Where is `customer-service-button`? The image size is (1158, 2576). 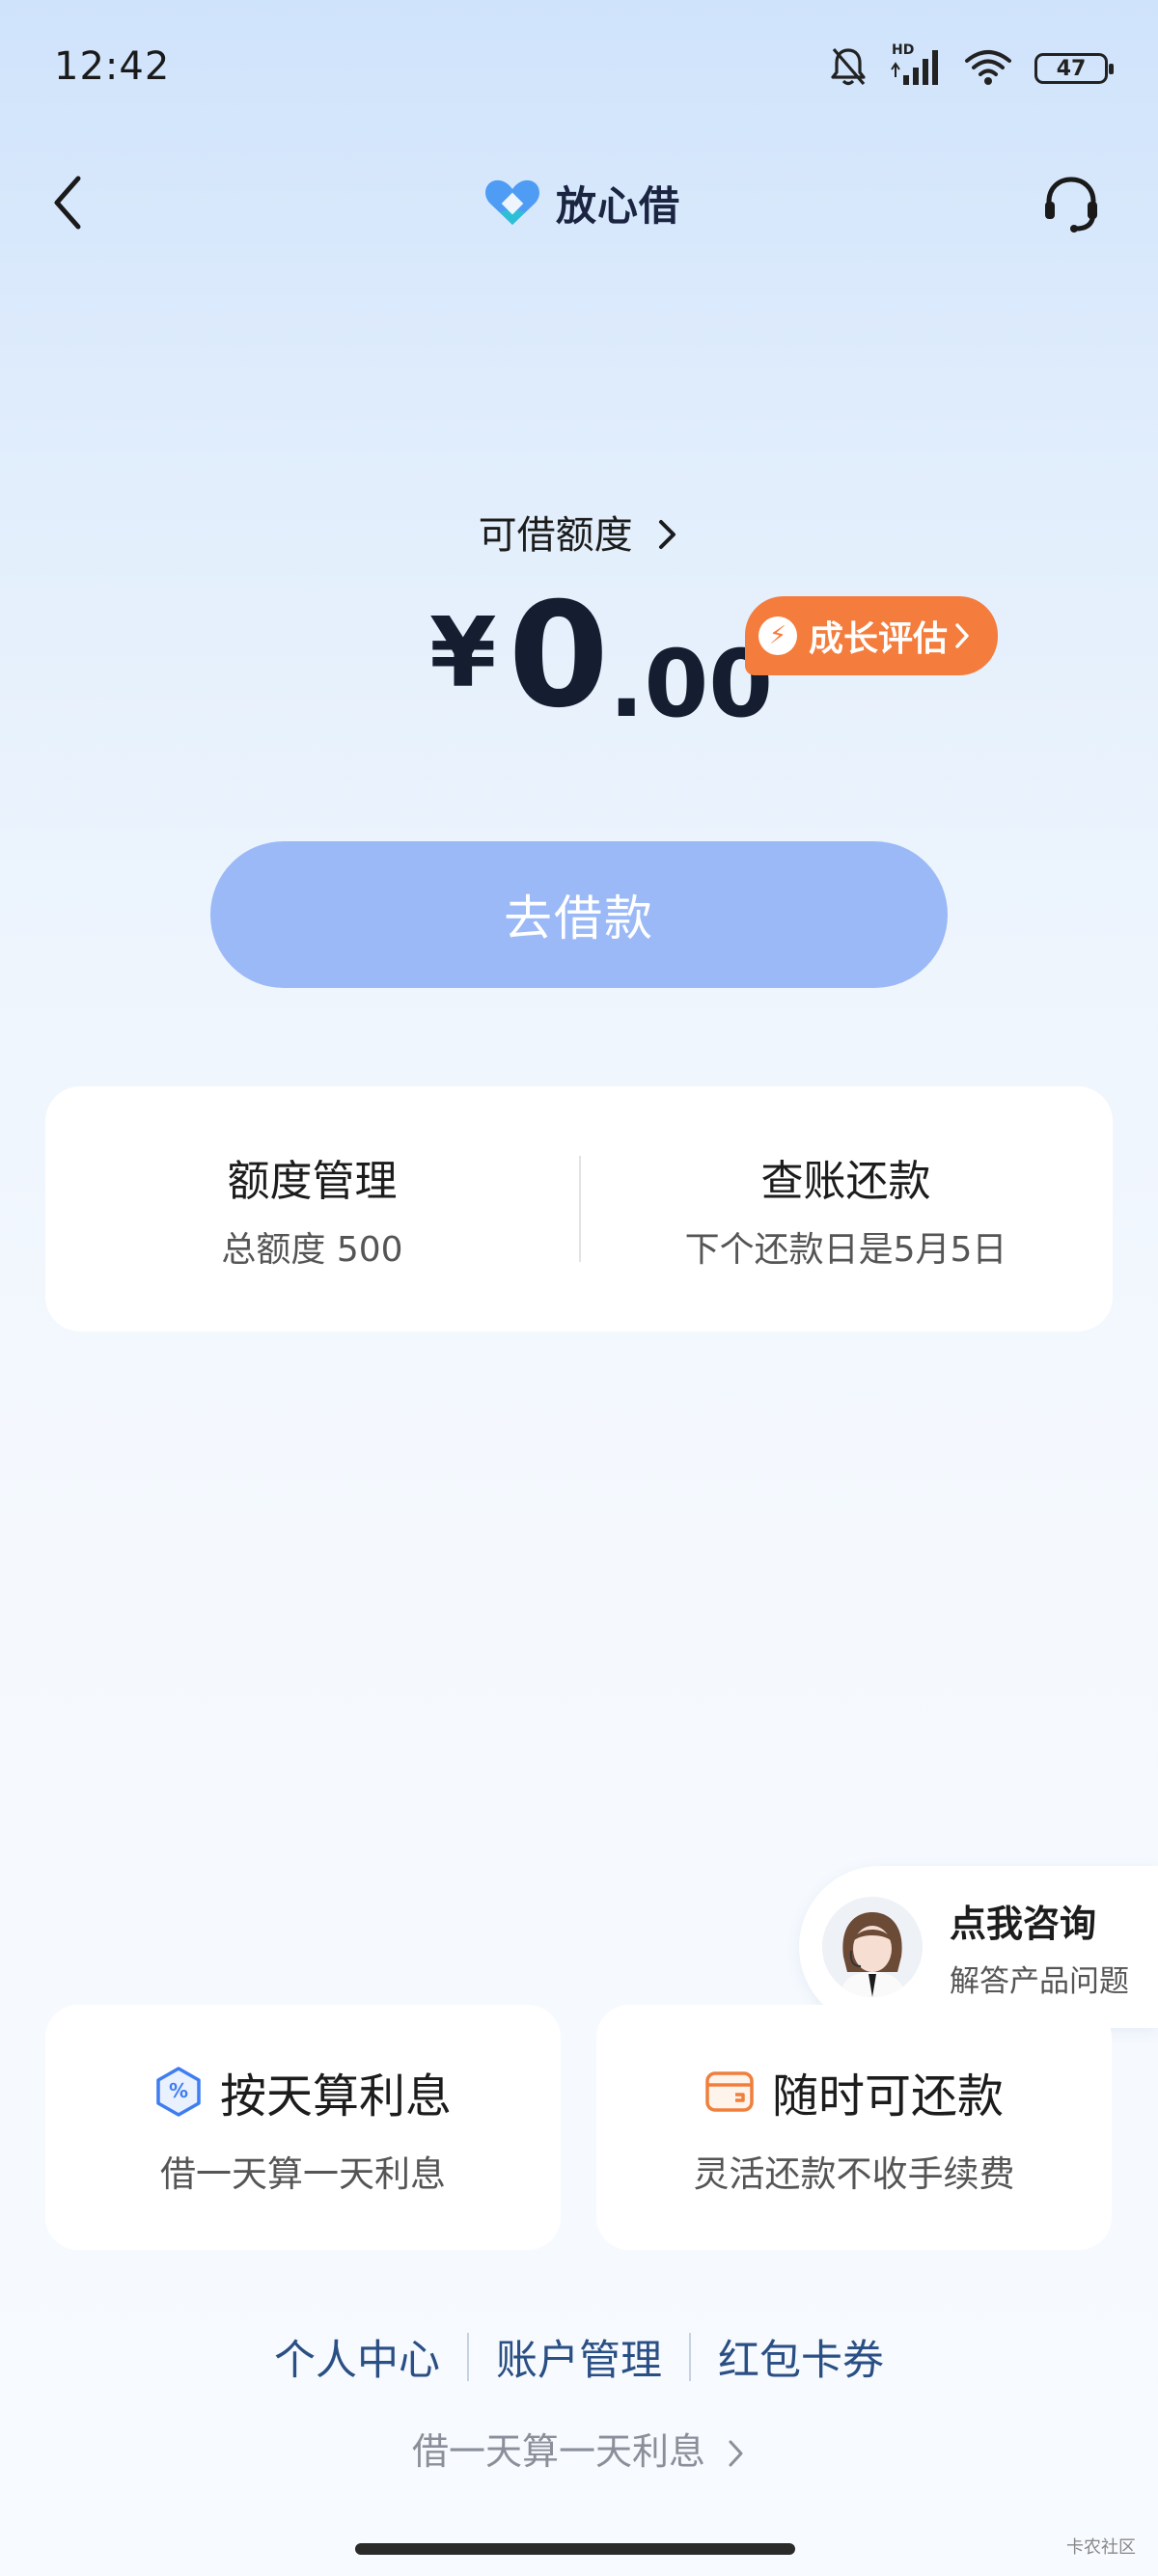
customer-service-button is located at coordinates (1071, 204).